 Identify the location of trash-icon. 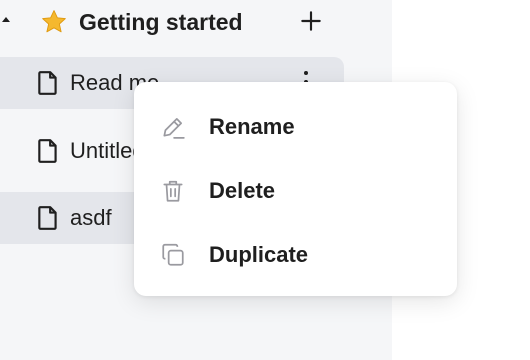
(173, 191).